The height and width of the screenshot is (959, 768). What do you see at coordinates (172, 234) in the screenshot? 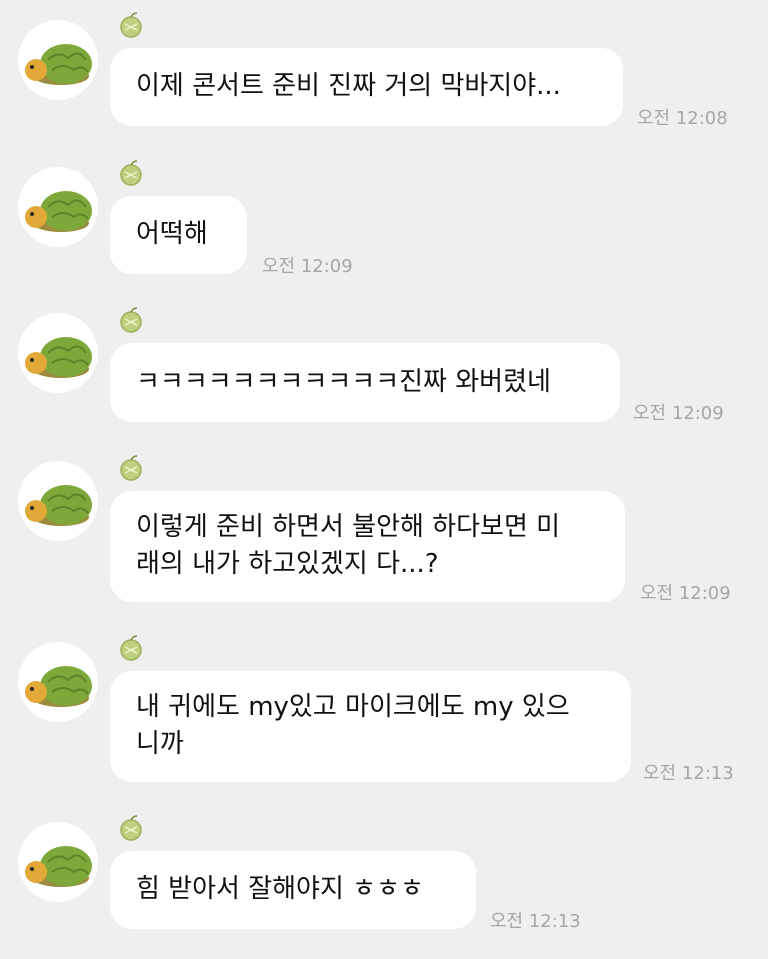
I see `message-text: 어떡해` at bounding box center [172, 234].